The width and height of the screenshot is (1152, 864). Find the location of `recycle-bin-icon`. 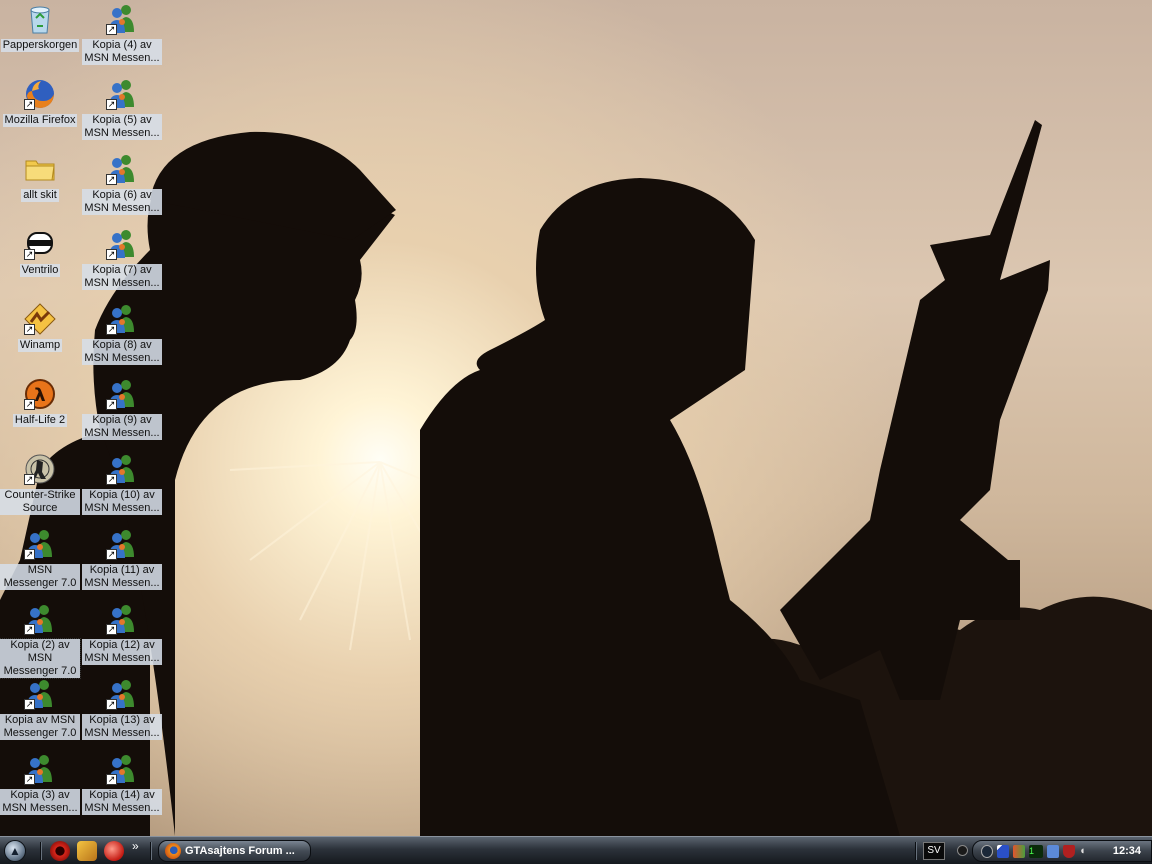

recycle-bin-icon is located at coordinates (40, 19).